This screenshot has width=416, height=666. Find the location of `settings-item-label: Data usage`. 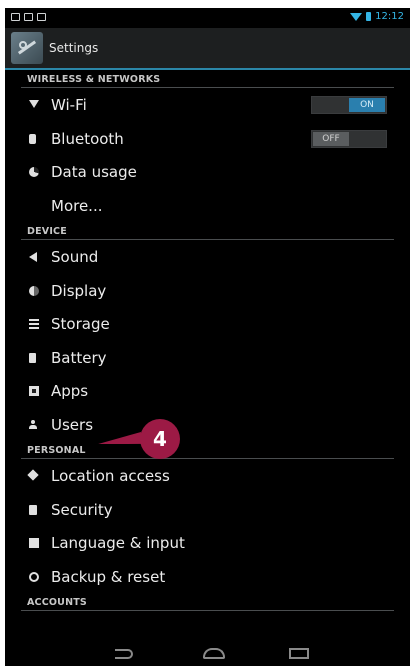

settings-item-label: Data usage is located at coordinates (94, 172).